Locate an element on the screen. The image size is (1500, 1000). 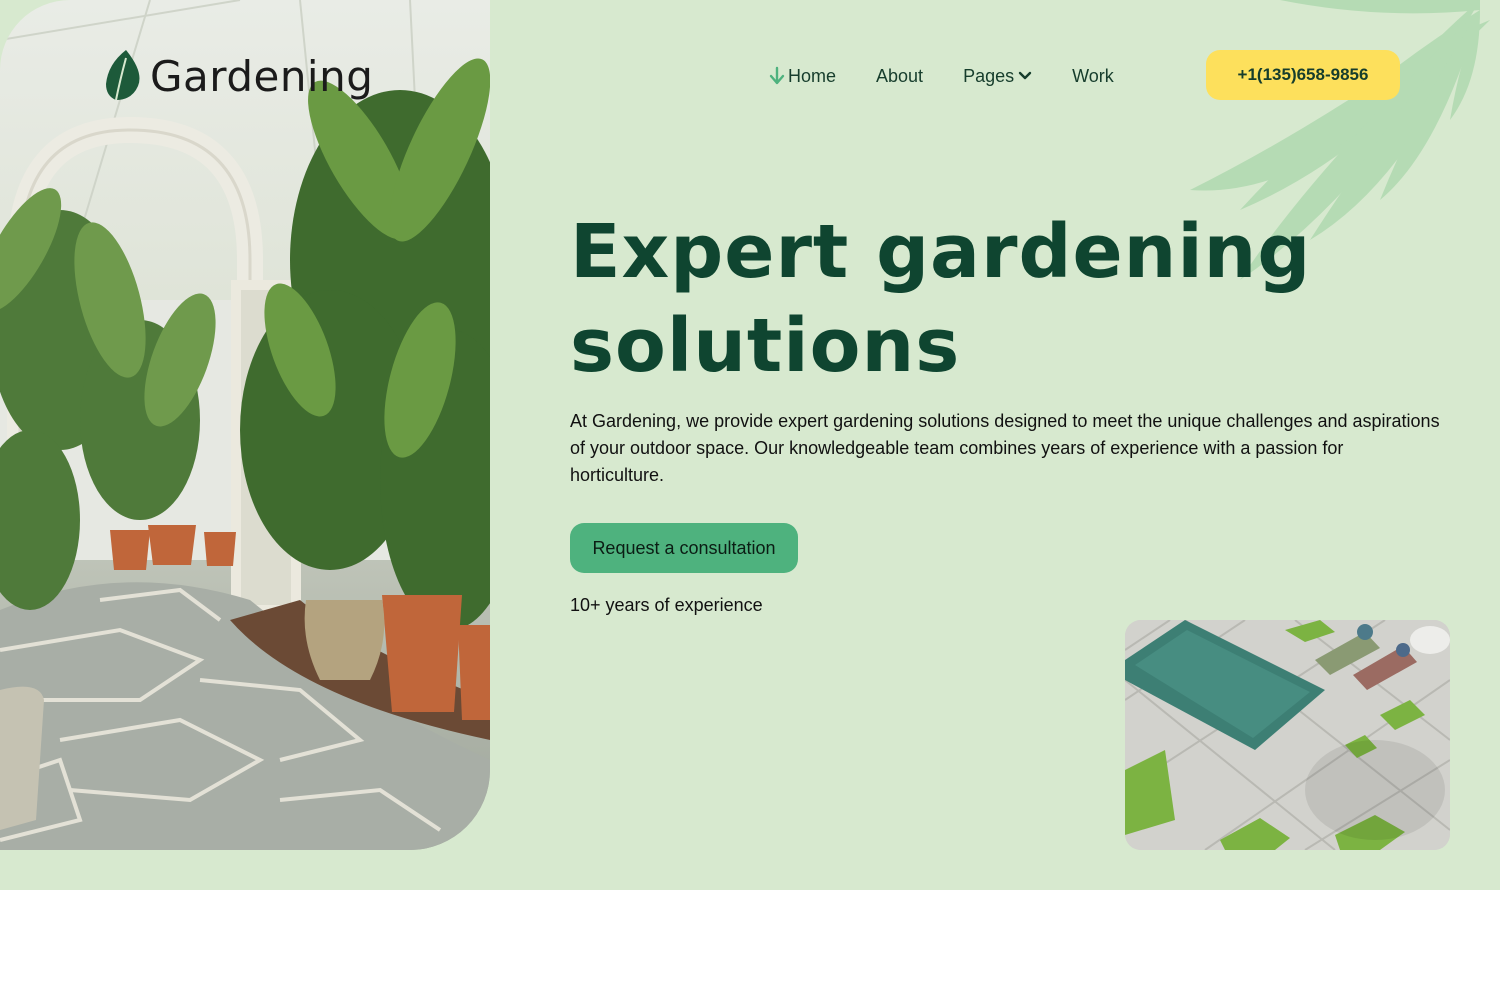
nav-item-about: About is located at coordinates (899, 76).